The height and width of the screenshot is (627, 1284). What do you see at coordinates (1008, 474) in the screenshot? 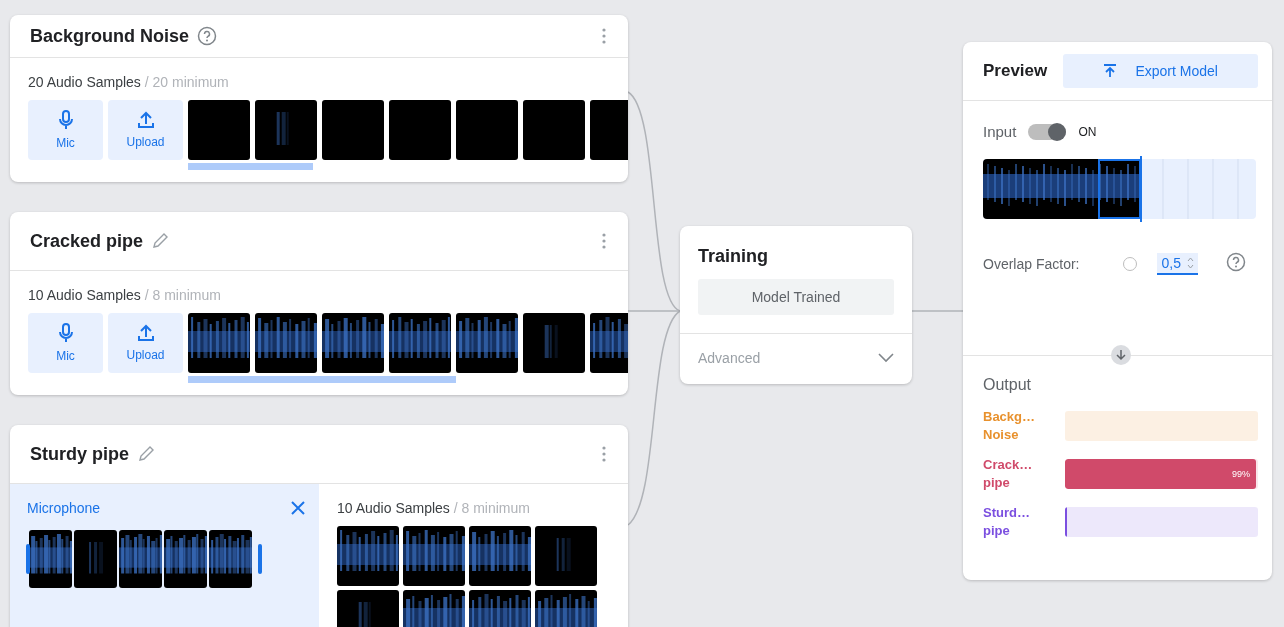
I see `class-label: Crack… pipe` at bounding box center [1008, 474].